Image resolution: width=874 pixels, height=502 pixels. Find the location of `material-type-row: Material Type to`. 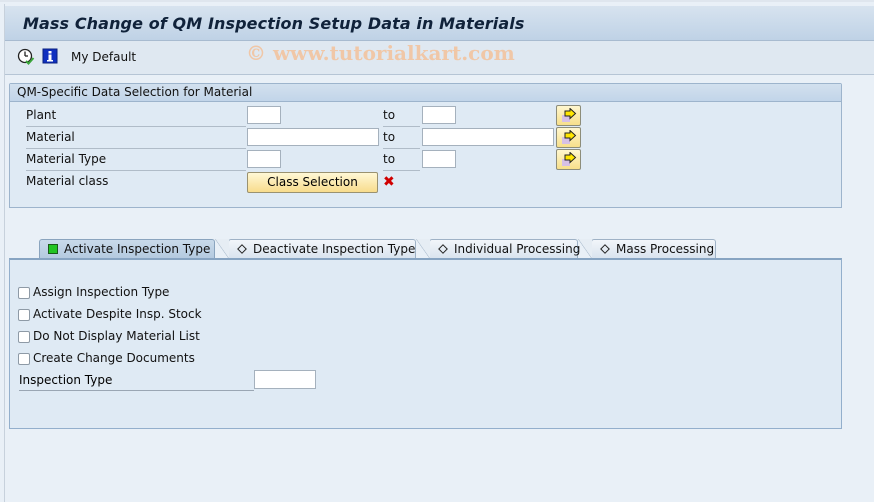

material-type-row: Material Type to is located at coordinates (310, 160).